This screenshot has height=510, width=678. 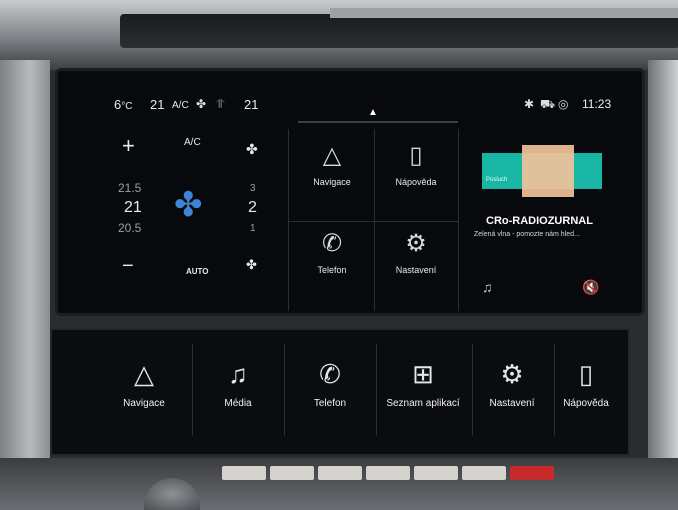 What do you see at coordinates (373, 112) in the screenshot?
I see `home-icon: ▲` at bounding box center [373, 112].